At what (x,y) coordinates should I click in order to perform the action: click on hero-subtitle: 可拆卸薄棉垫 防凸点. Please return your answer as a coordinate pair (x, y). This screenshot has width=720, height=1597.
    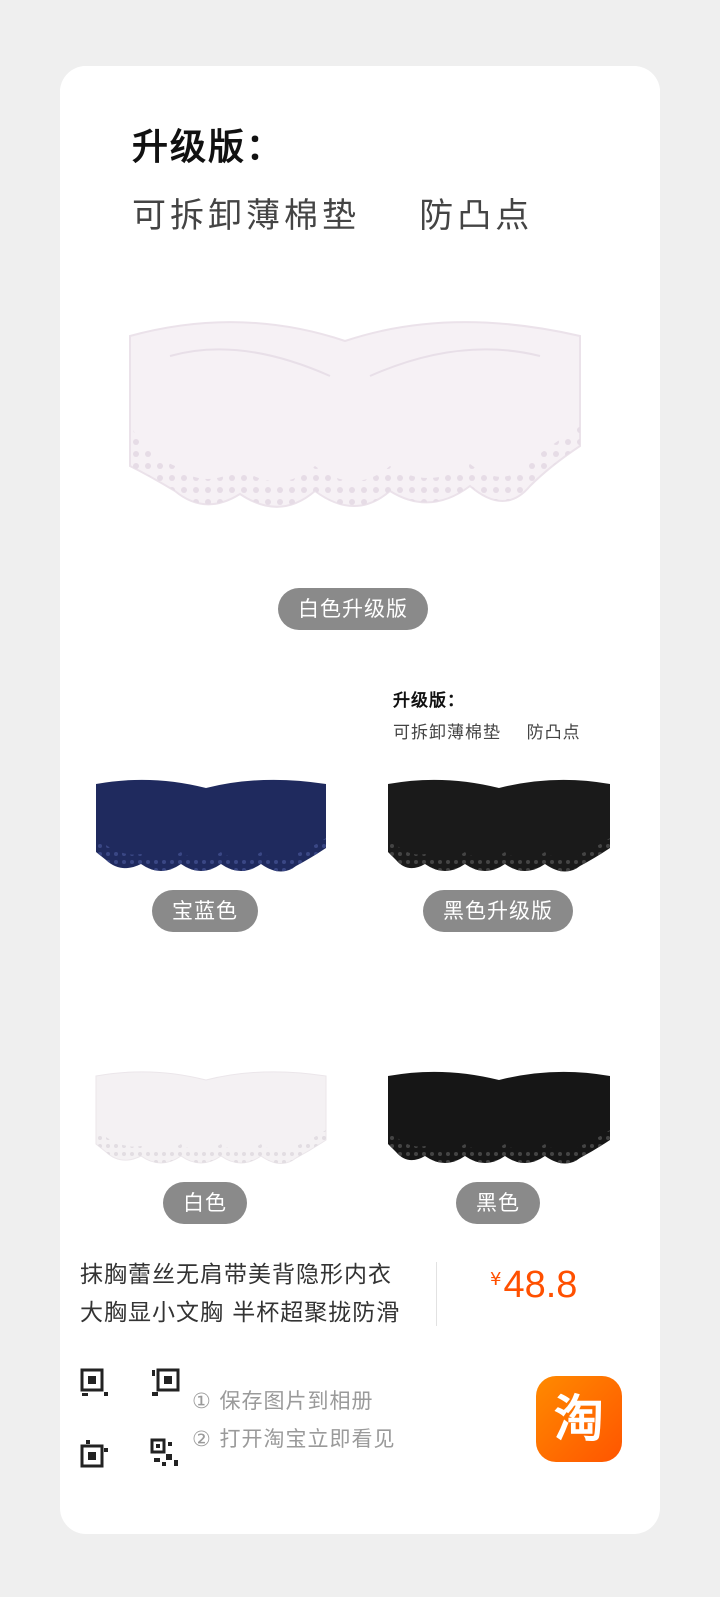
    Looking at the image, I should click on (333, 216).